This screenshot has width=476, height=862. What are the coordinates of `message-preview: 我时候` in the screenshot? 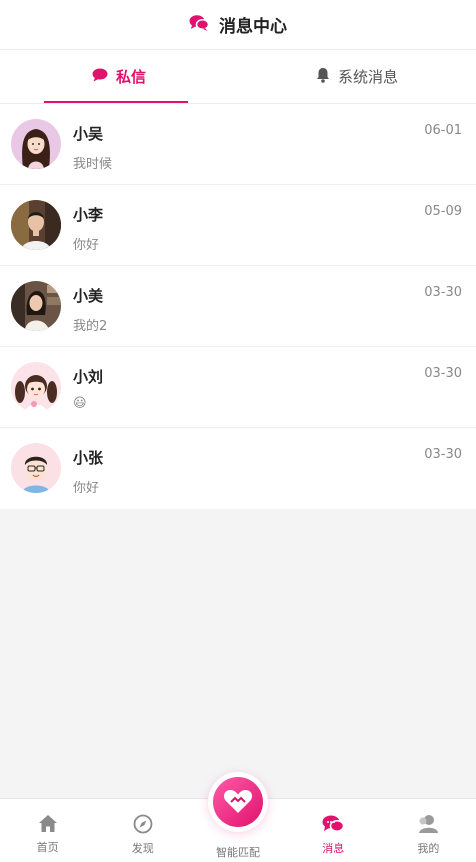 It's located at (93, 164).